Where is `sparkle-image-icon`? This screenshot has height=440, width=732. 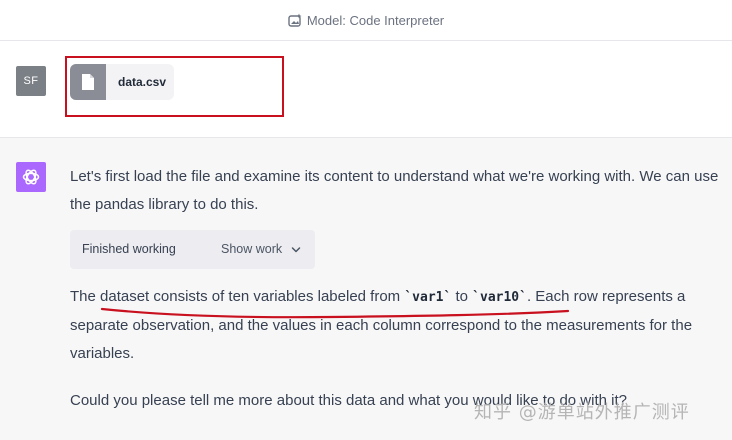
sparkle-image-icon is located at coordinates (295, 20).